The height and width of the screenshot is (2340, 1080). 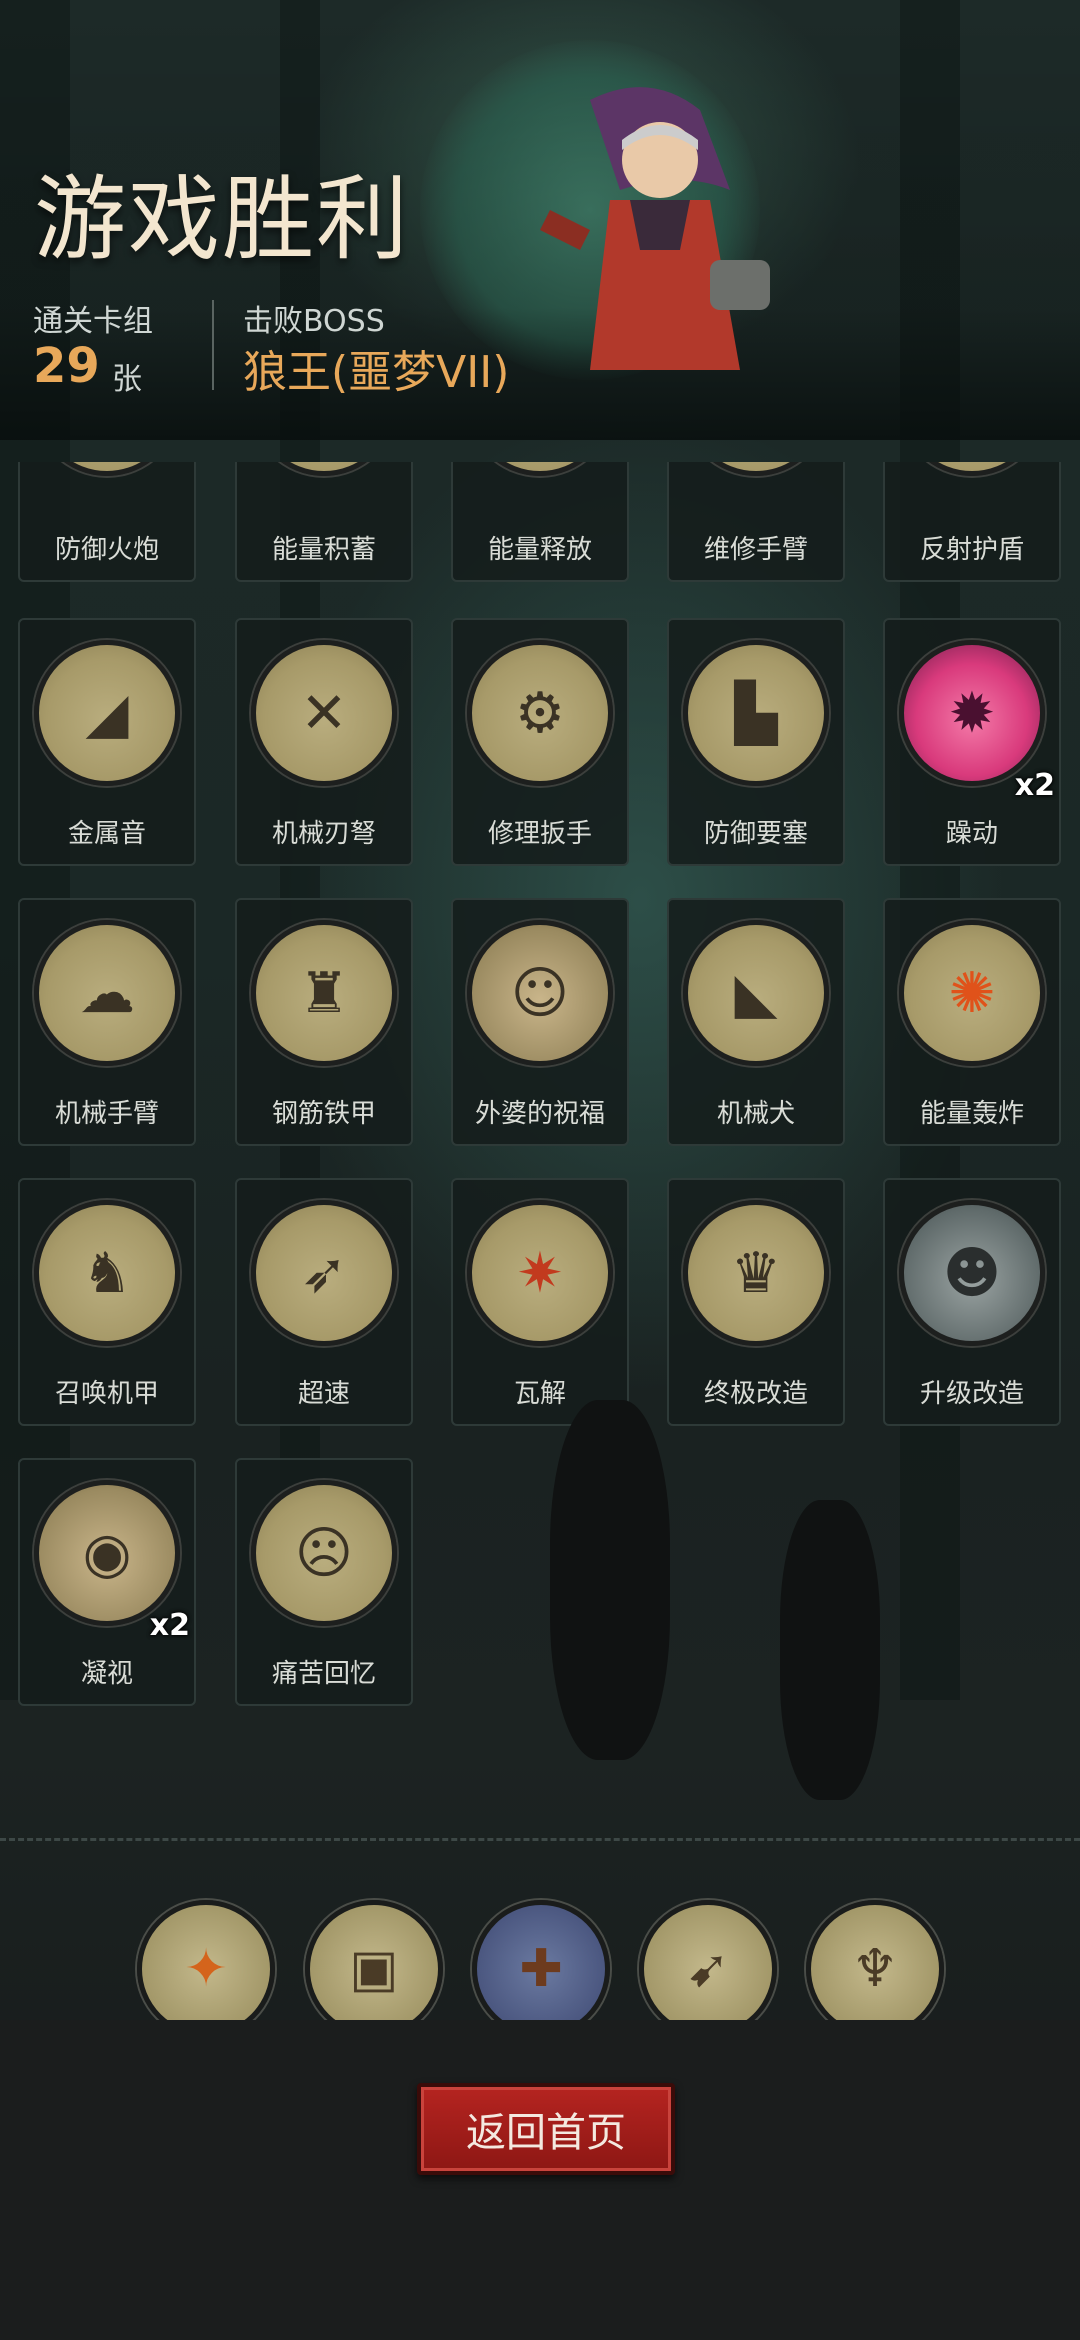 What do you see at coordinates (875, 1969) in the screenshot?
I see `gargoyle-relic-icon: ♆` at bounding box center [875, 1969].